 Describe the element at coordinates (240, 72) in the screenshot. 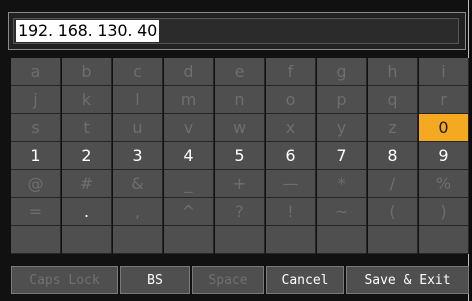

I see `key-e: e` at that location.